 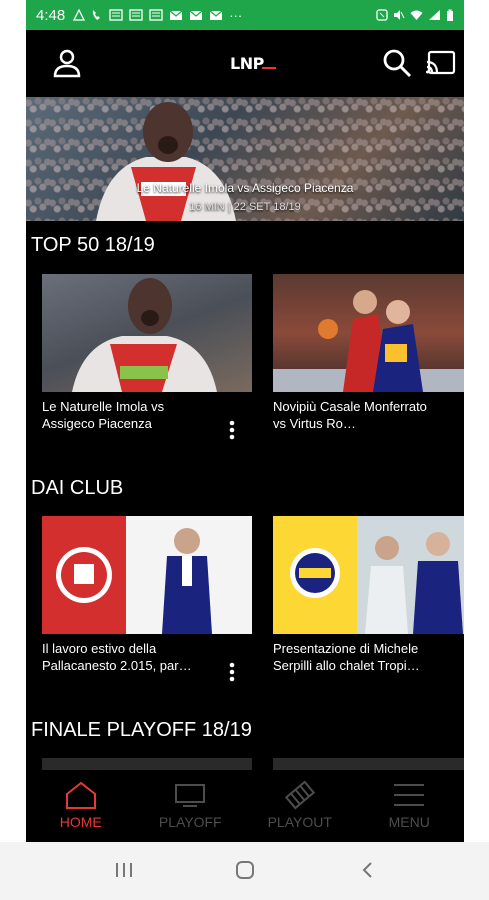 What do you see at coordinates (77, 488) in the screenshot?
I see `section-title-dai-club: DAI CLUB` at bounding box center [77, 488].